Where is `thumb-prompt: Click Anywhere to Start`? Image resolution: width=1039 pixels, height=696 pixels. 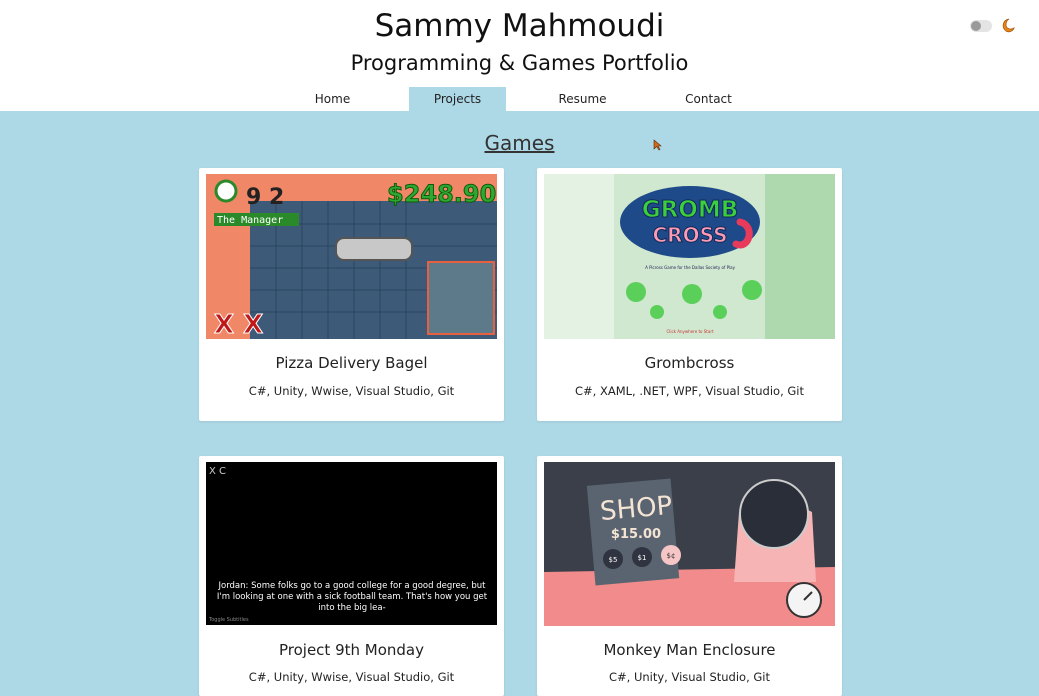
thumb-prompt: Click Anywhere to Start is located at coordinates (689, 331).